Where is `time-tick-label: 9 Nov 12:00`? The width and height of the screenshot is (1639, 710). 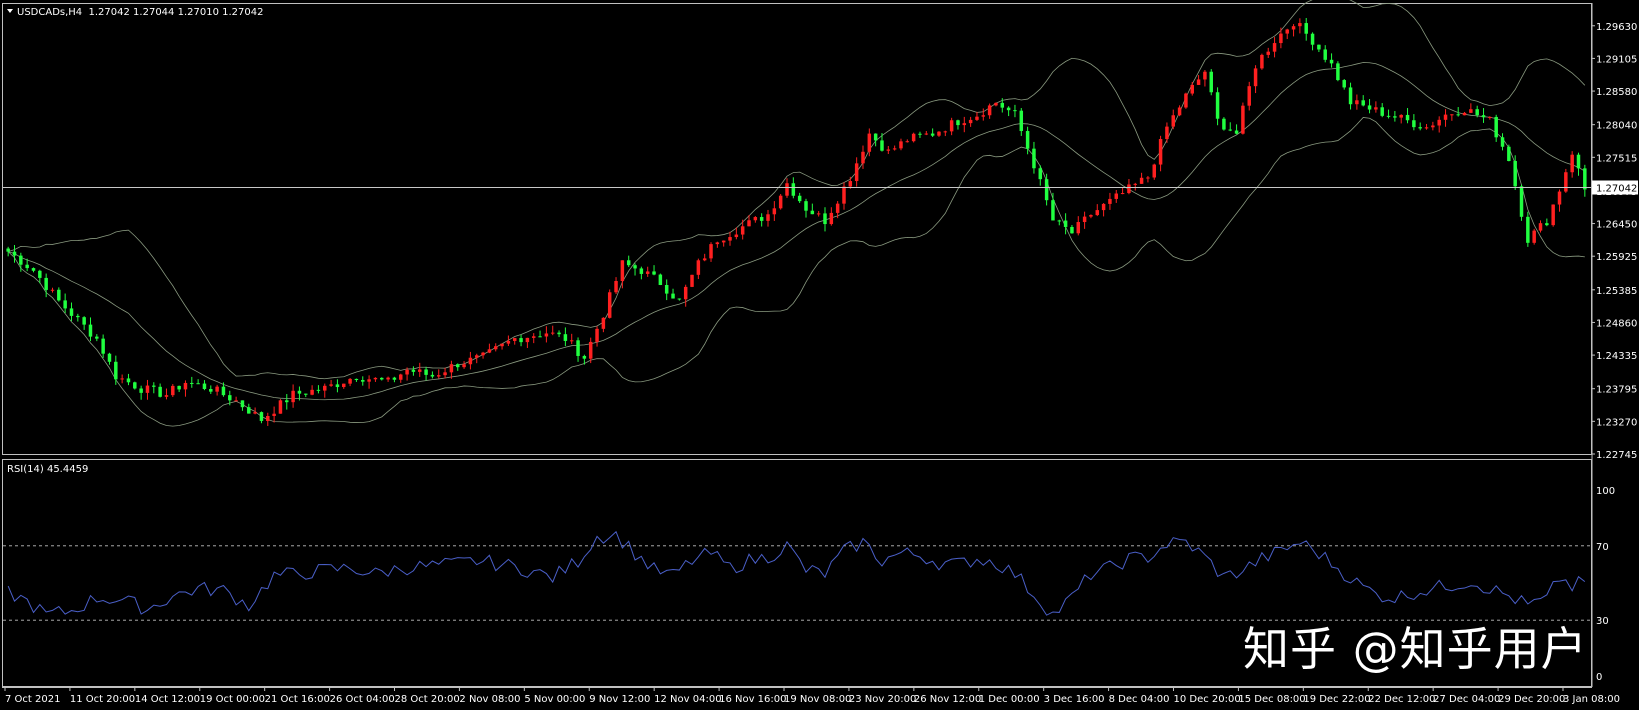 time-tick-label: 9 Nov 12:00 is located at coordinates (619, 699).